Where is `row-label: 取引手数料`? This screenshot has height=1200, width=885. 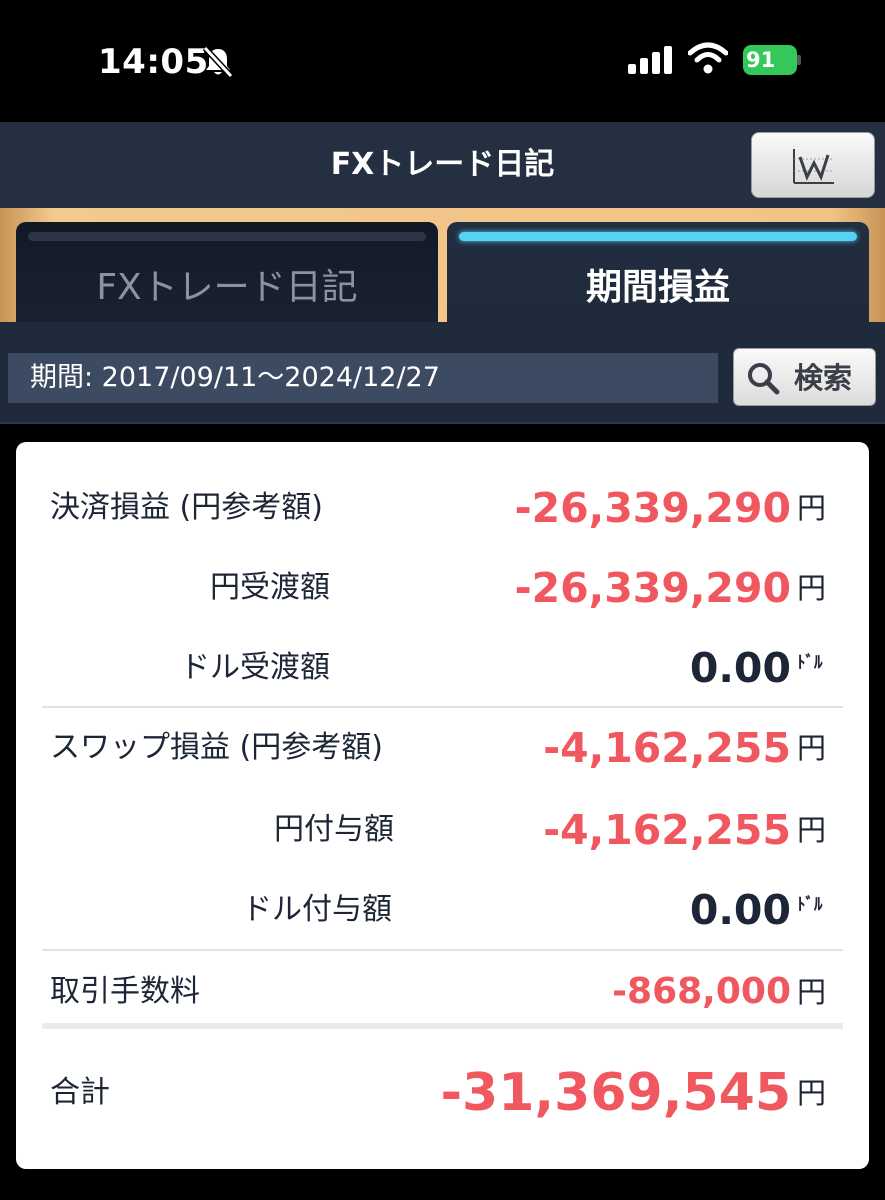 row-label: 取引手数料 is located at coordinates (125, 991).